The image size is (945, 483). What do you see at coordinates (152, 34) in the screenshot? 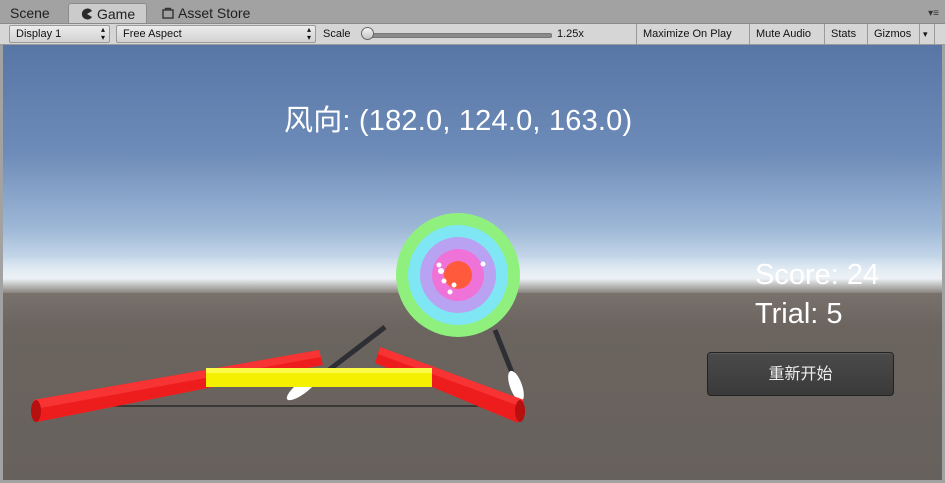
I see `aspect-dropdown-label: Free Aspect` at bounding box center [152, 34].